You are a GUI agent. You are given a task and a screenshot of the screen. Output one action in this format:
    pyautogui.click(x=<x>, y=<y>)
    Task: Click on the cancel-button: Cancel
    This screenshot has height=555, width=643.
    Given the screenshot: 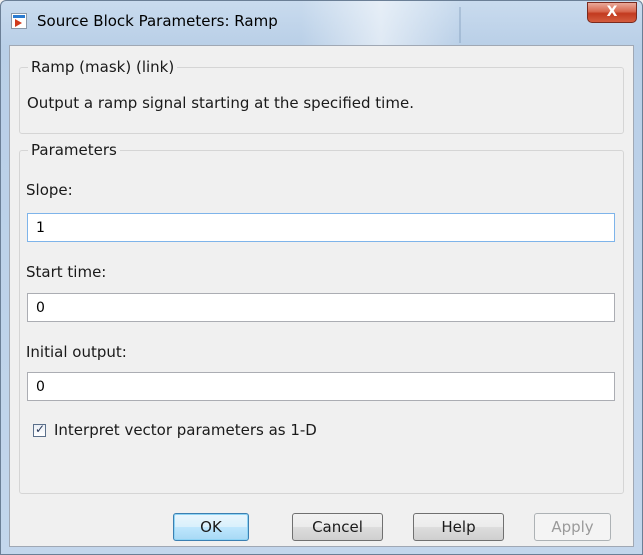 What is the action you would take?
    pyautogui.click(x=337, y=527)
    